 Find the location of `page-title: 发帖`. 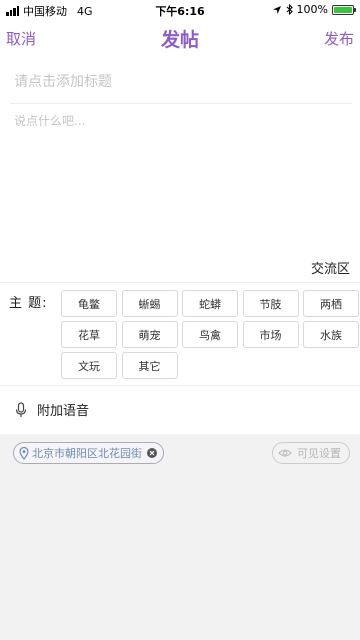

page-title: 发帖 is located at coordinates (179, 40).